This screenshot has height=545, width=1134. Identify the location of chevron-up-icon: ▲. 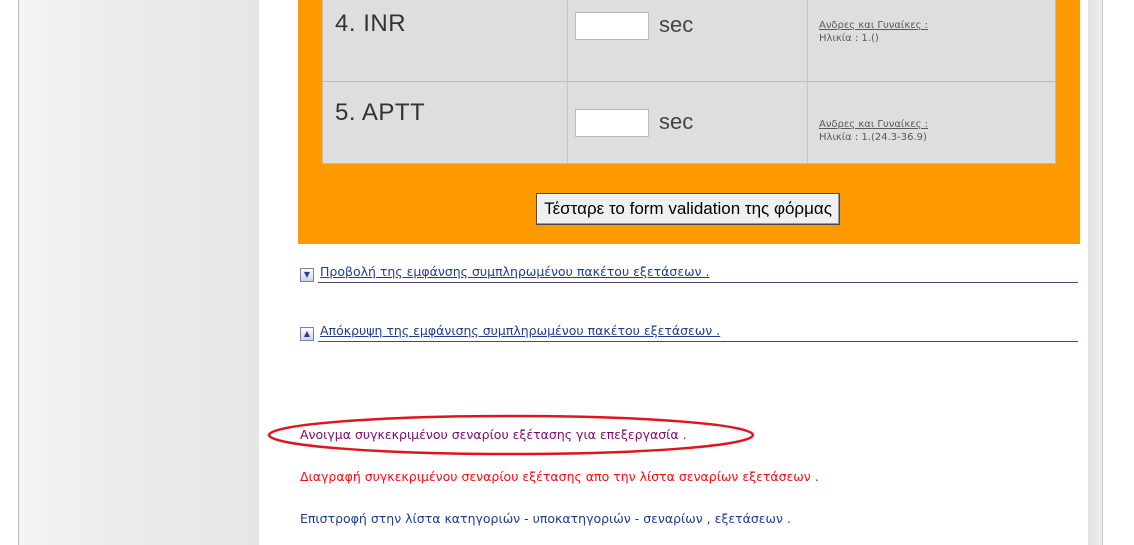
(307, 334).